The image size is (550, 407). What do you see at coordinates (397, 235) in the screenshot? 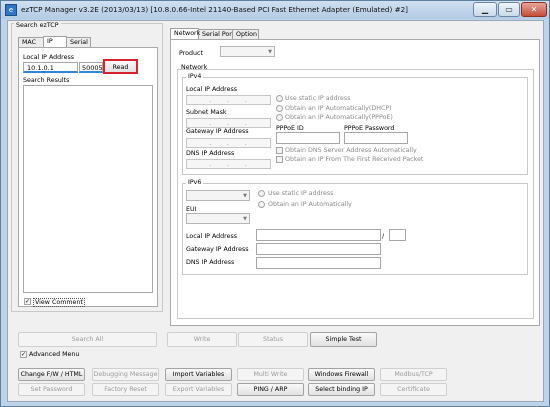
I see `ipv6-prefix-input` at bounding box center [397, 235].